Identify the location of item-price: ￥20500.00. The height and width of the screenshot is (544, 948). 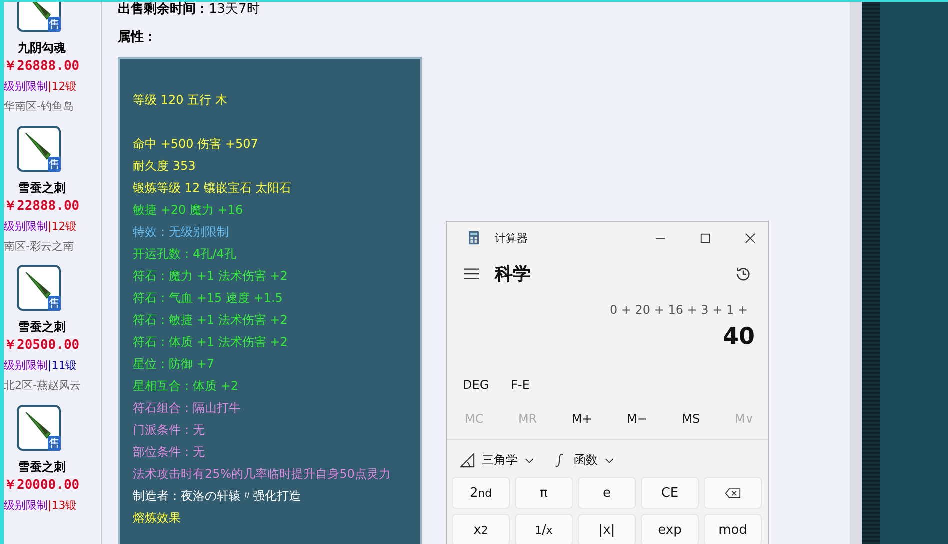
(42, 346).